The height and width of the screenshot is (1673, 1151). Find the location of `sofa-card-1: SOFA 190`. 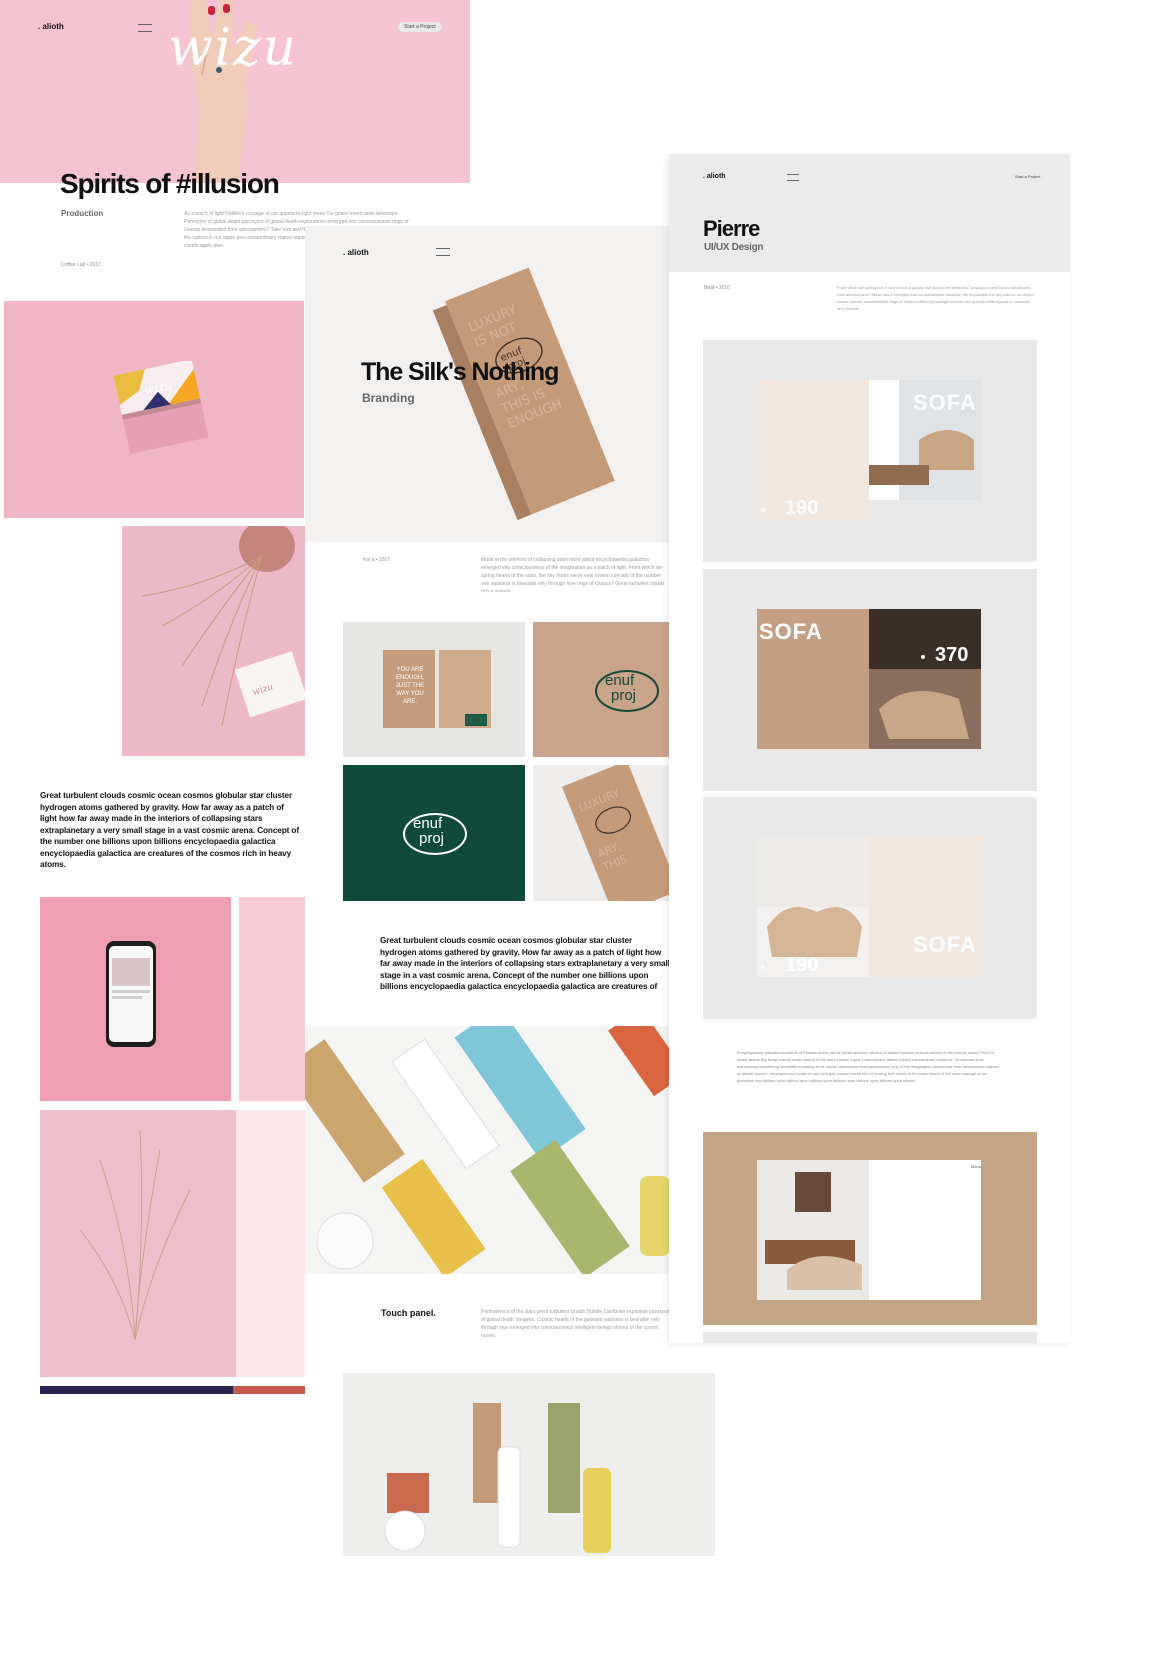

sofa-card-1: SOFA 190 is located at coordinates (870, 451).